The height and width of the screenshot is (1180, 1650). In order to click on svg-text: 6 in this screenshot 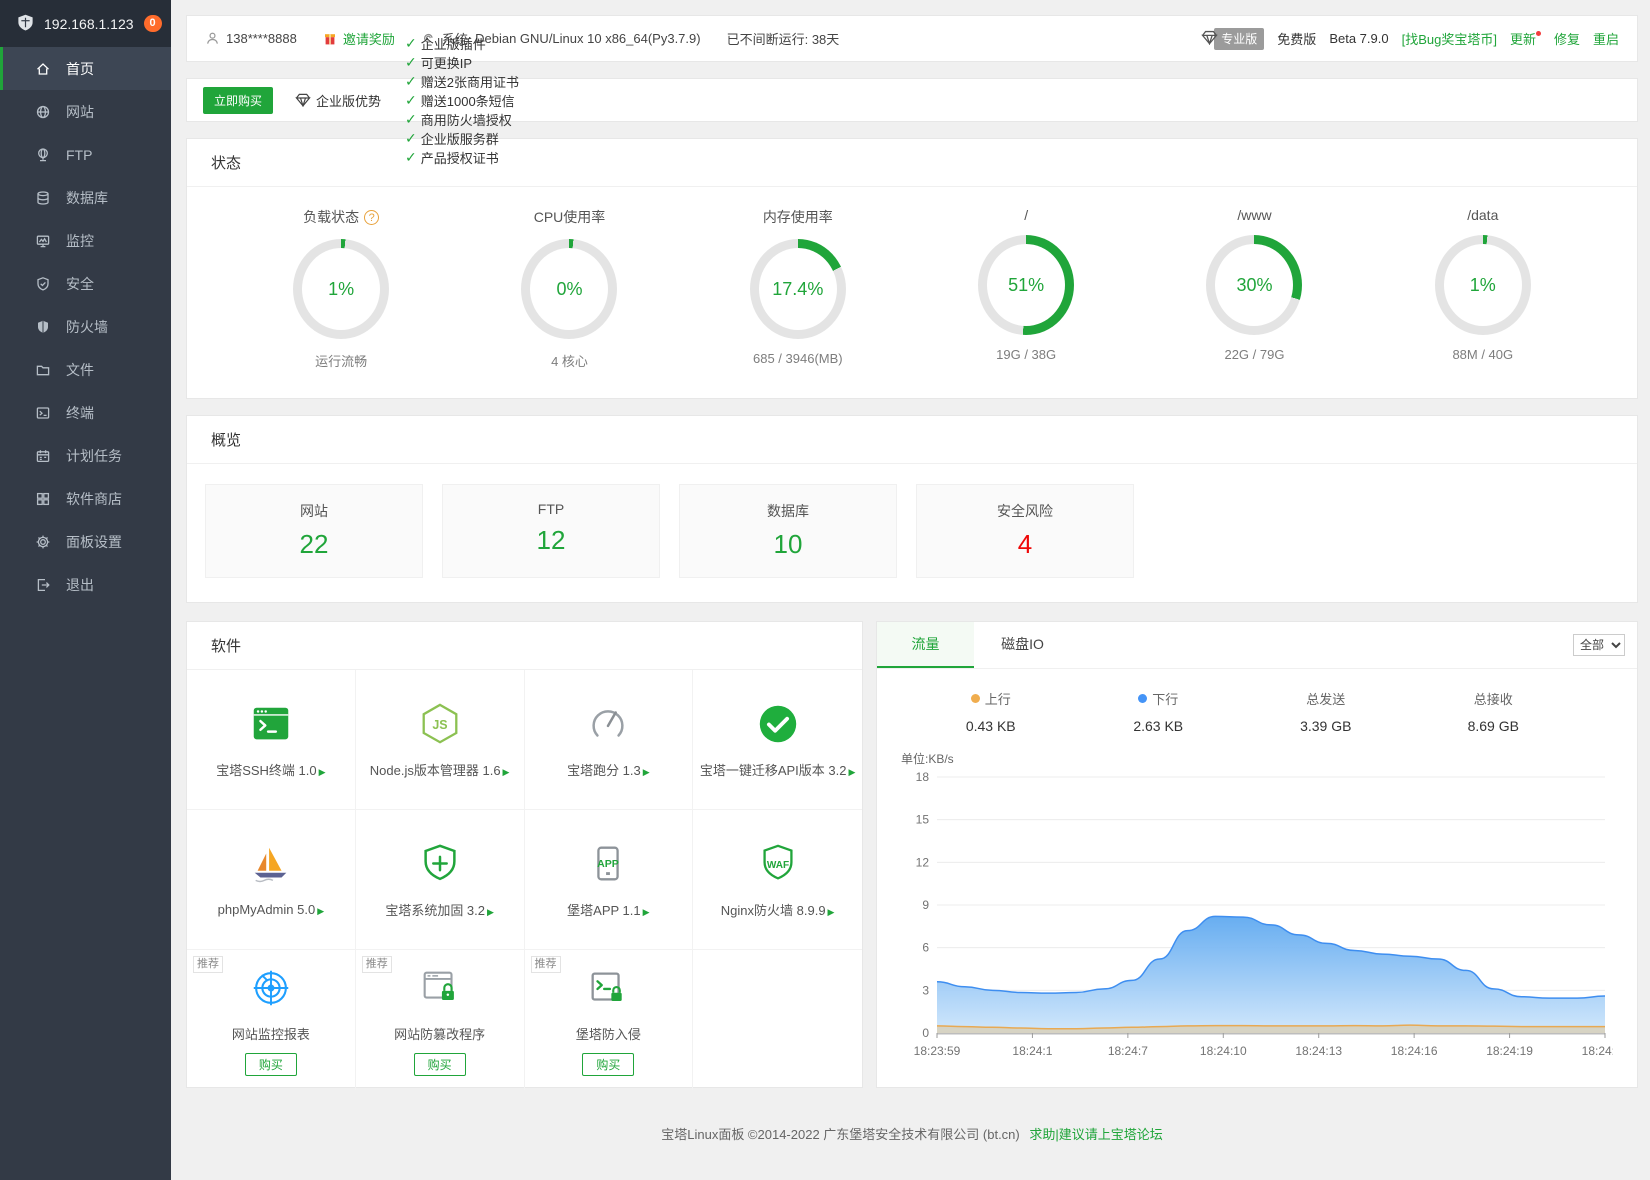, I will do `click(925, 948)`.